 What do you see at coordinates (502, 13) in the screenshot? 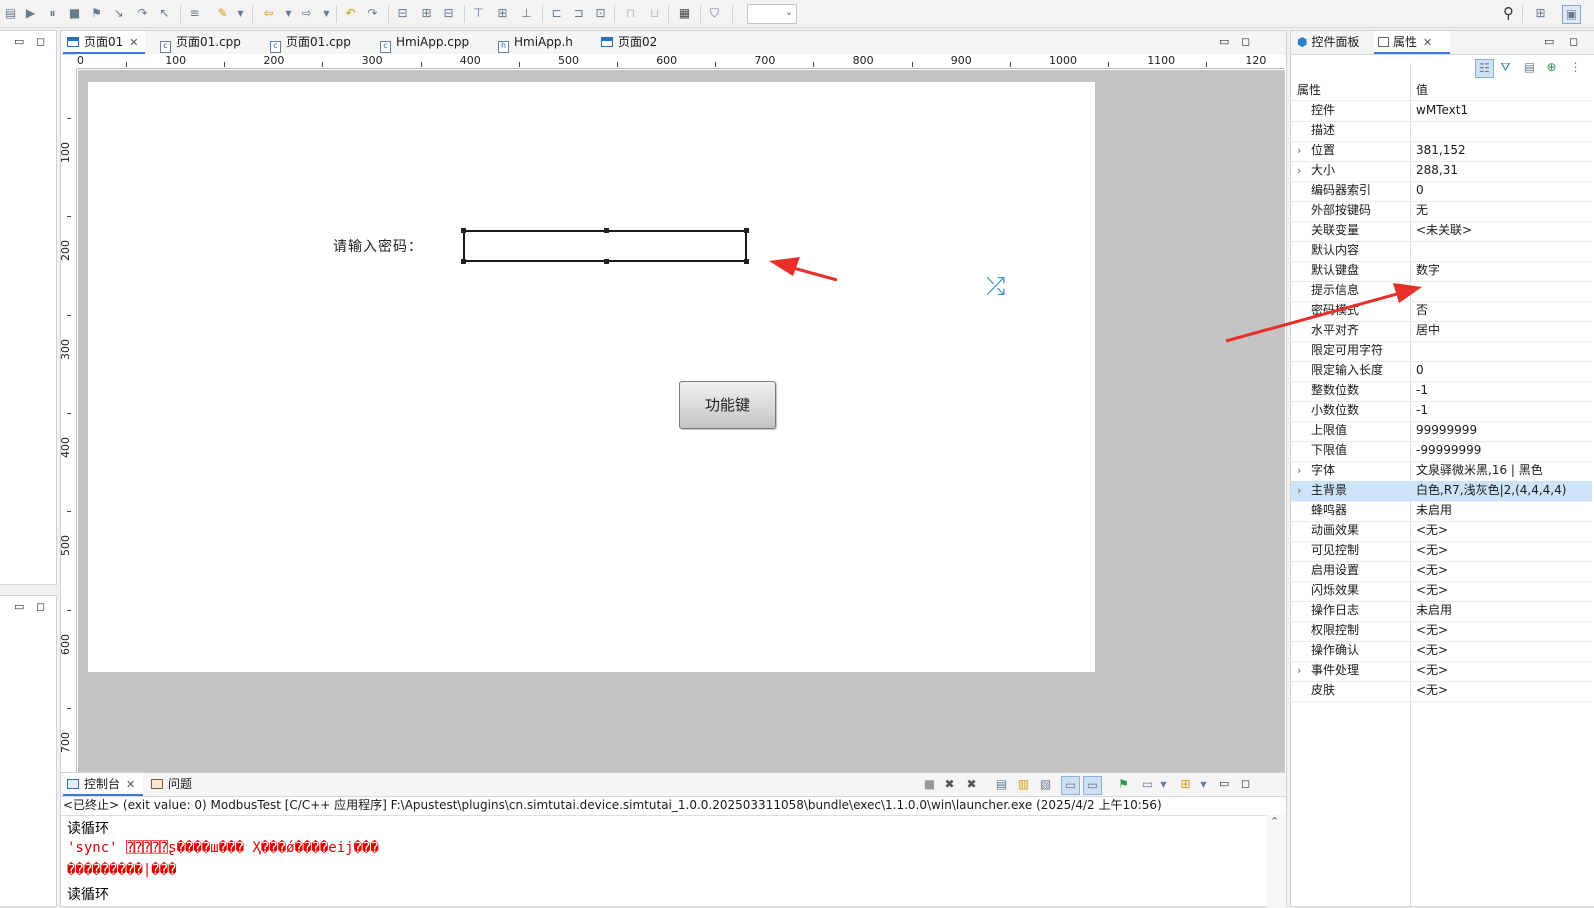
I see `align-middle-icon: ⊞` at bounding box center [502, 13].